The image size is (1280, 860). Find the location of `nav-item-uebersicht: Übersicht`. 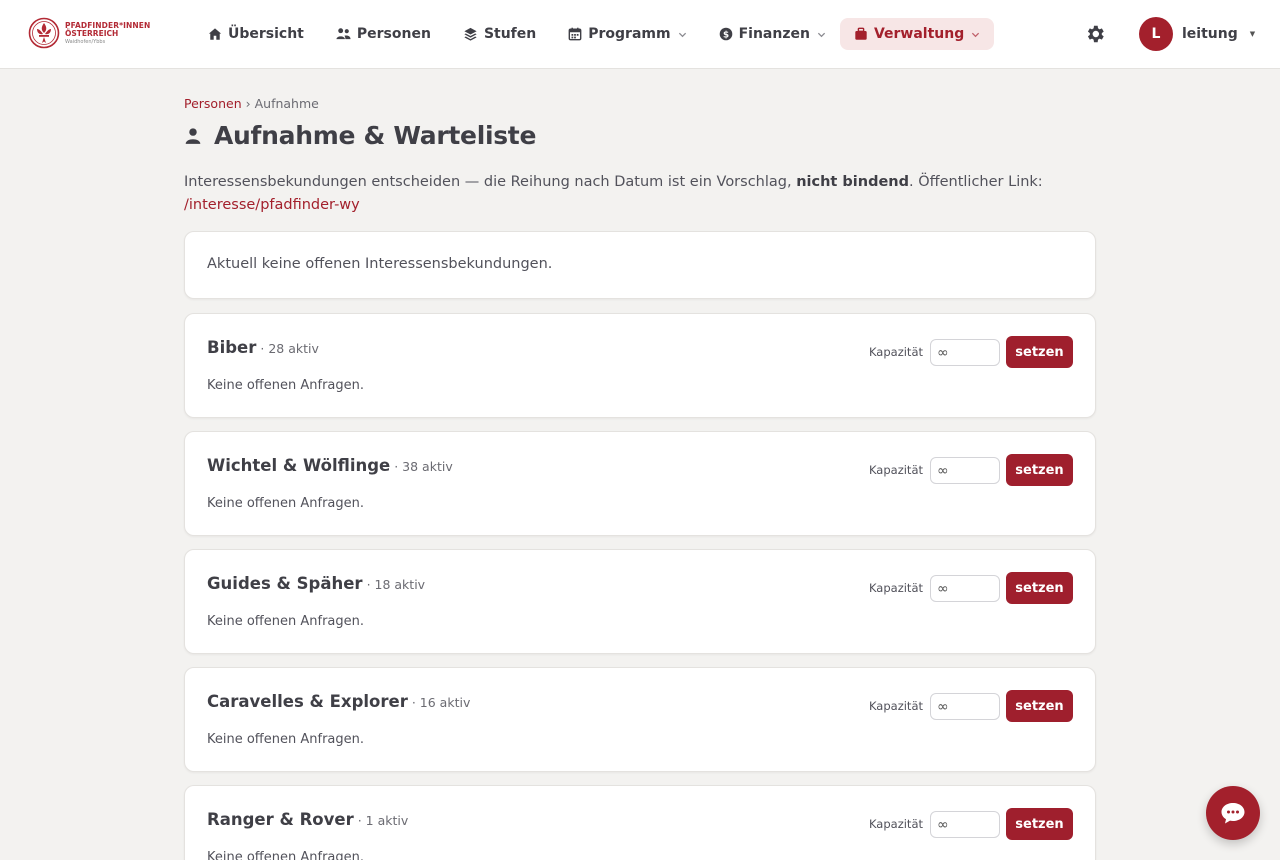

nav-item-uebersicht: Übersicht is located at coordinates (256, 34).